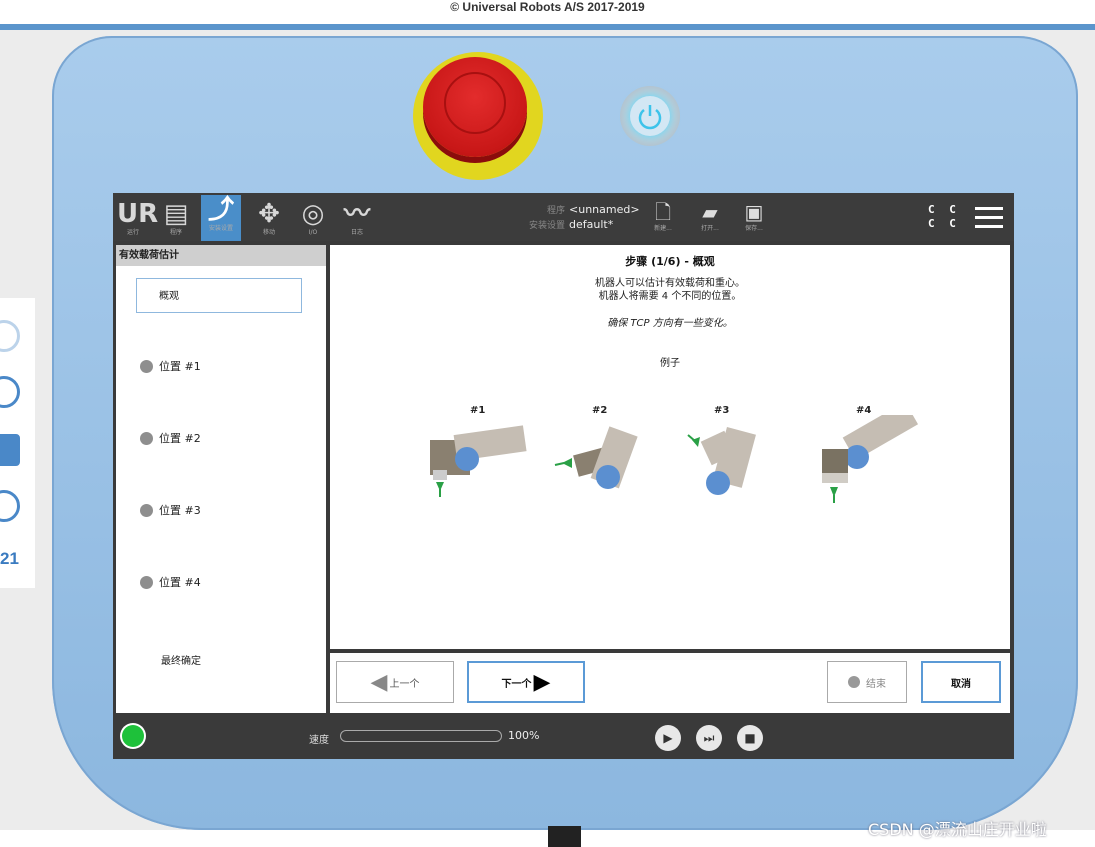  What do you see at coordinates (547, 7) in the screenshot?
I see `copyright-text: © Universal Robots A/S 2017-2019` at bounding box center [547, 7].